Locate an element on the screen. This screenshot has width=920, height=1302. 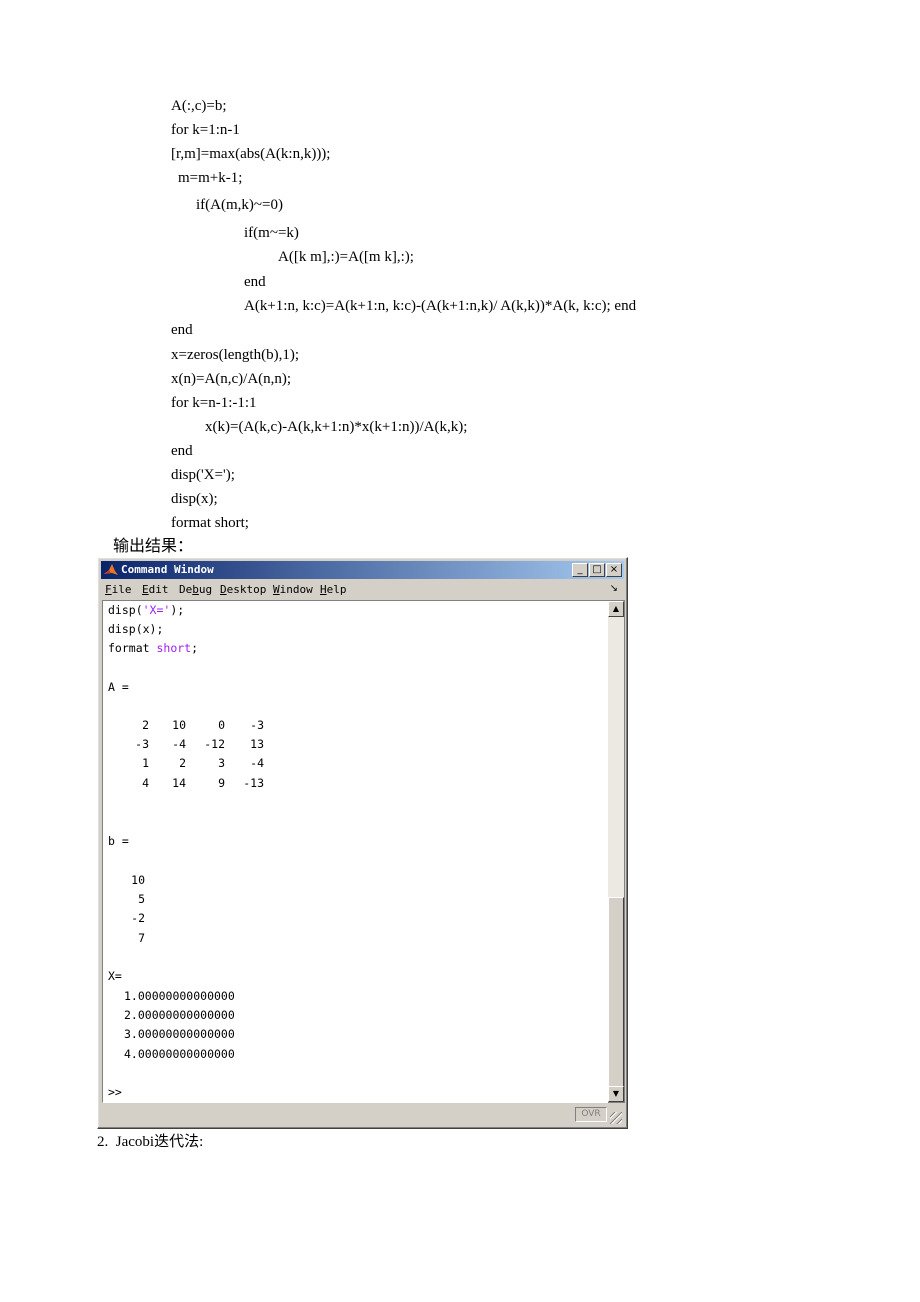
menu-file: File is located at coordinates (118, 589).